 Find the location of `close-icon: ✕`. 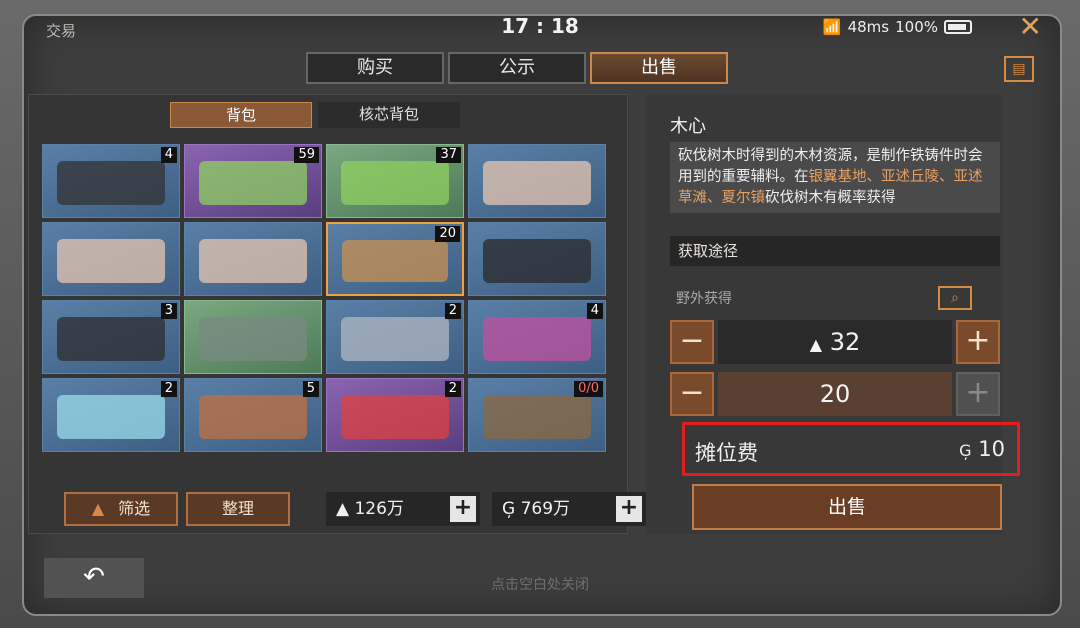

close-icon: ✕ is located at coordinates (1030, 26).